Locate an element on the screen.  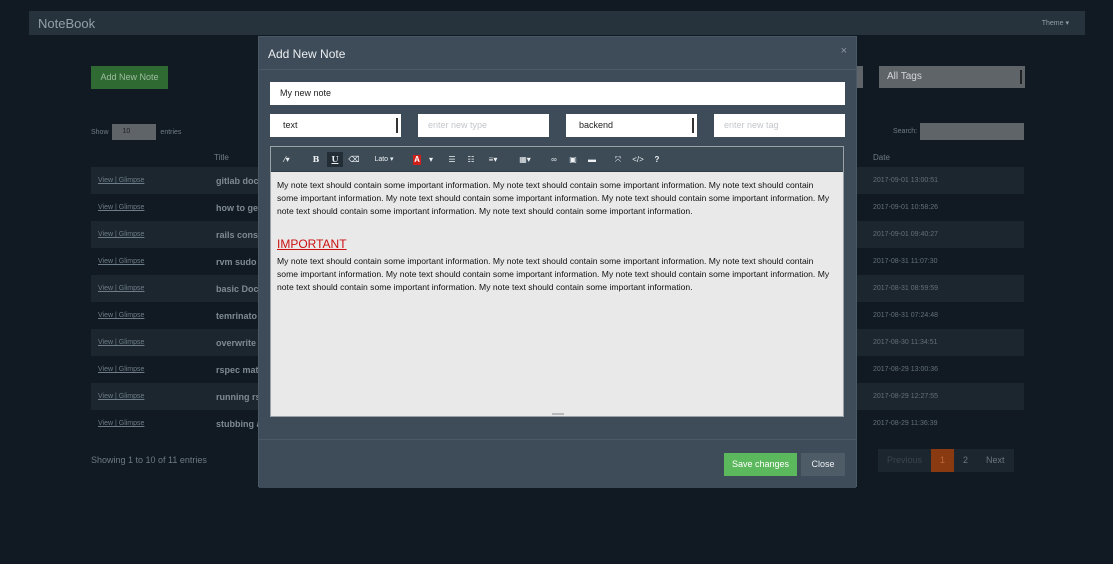
type-select-value: text is located at coordinates (290, 125).